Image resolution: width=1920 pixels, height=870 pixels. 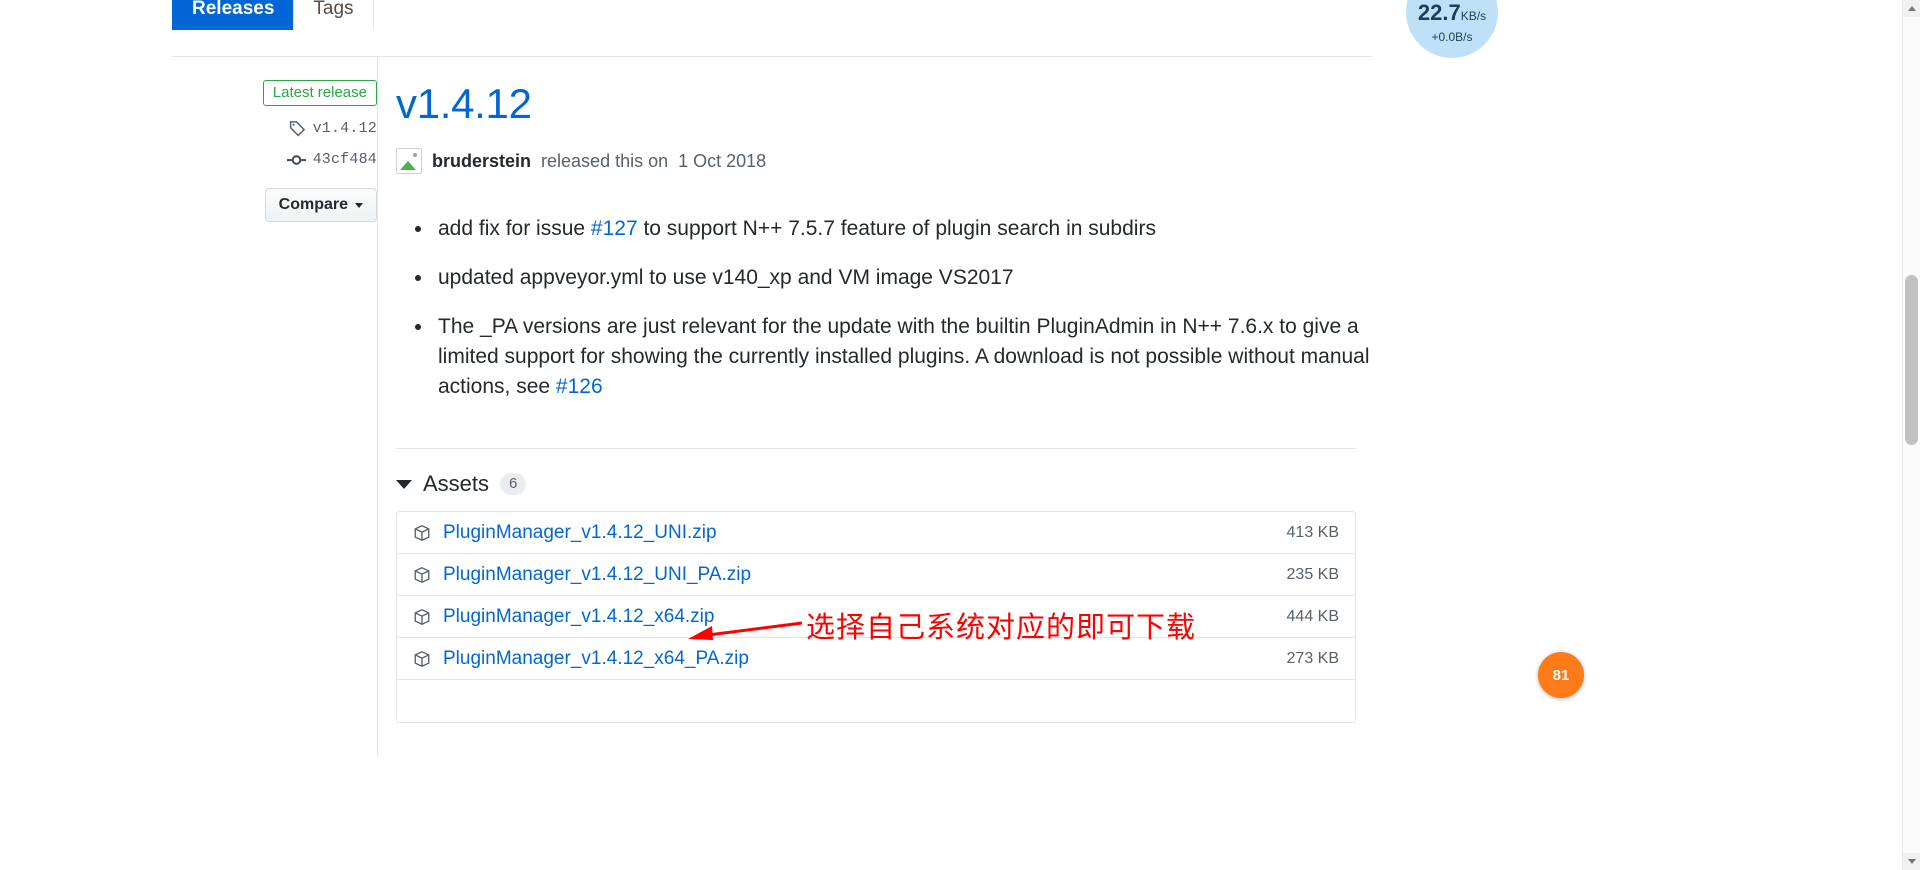 I want to click on asset-row: PluginManager_v1.4.12_UNI_PA.zip 235 KB, so click(x=876, y=575).